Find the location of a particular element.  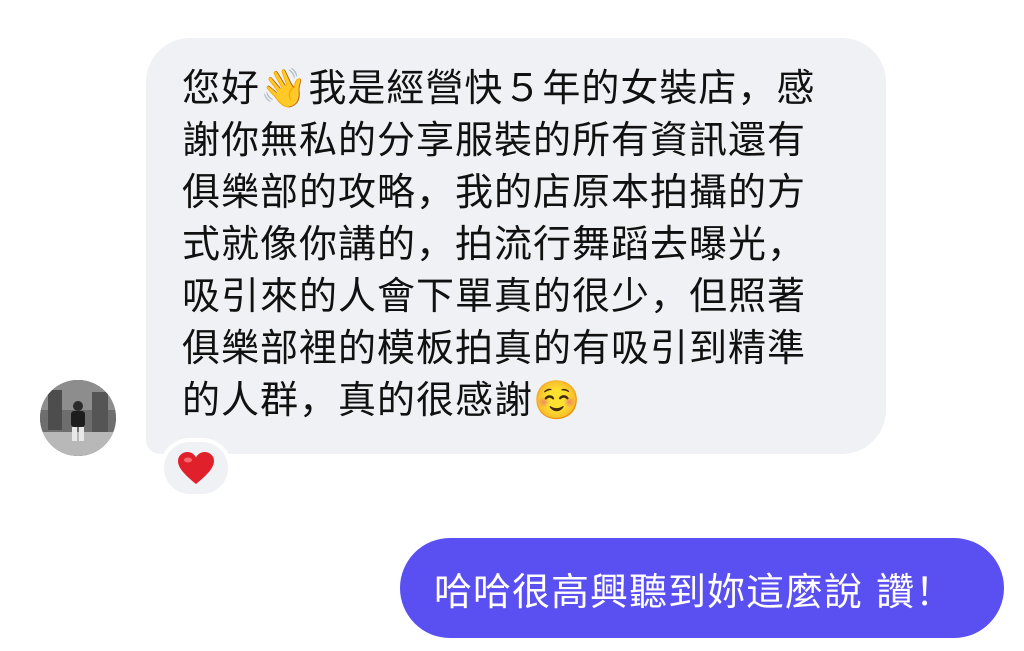

outgoing-message-bubble: 哈哈很高興聽到妳這麼說 讚！ is located at coordinates (702, 588).